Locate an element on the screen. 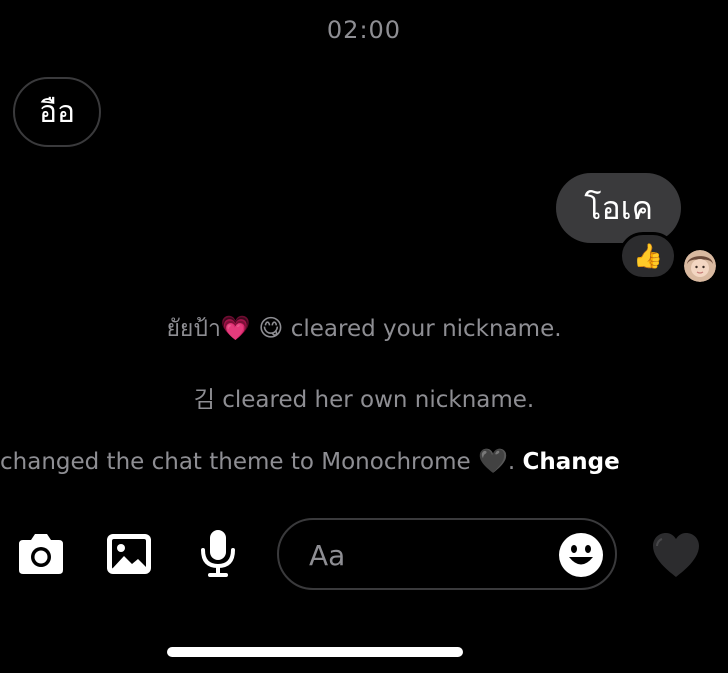 This screenshot has height=673, width=728. camera-button is located at coordinates (41, 554).